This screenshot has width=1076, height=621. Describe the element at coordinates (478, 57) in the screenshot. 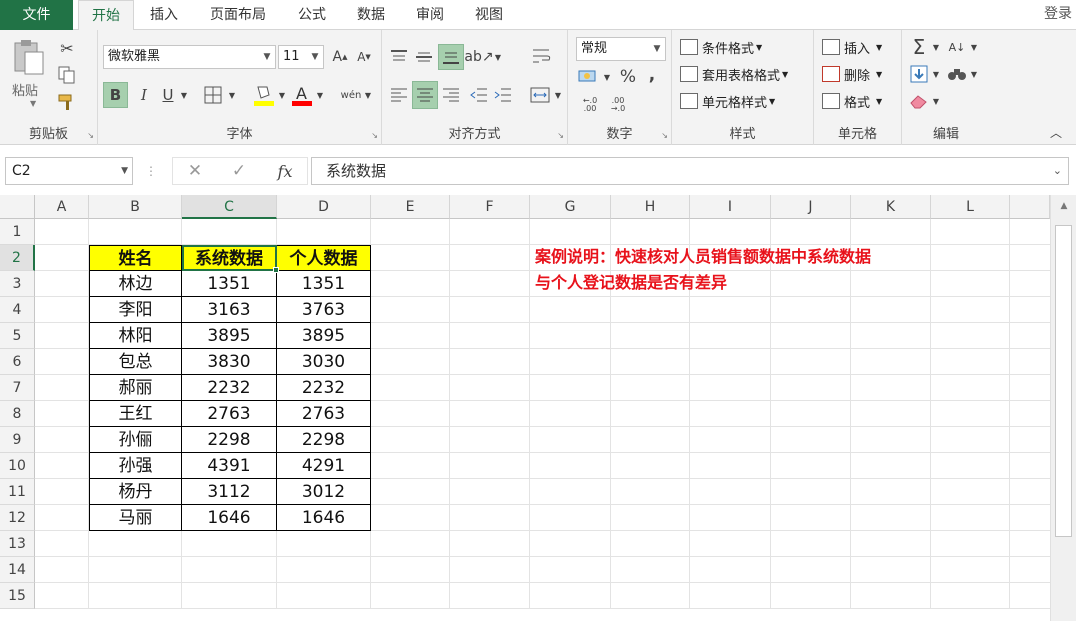

I see `orientation-icon: ab↗` at that location.